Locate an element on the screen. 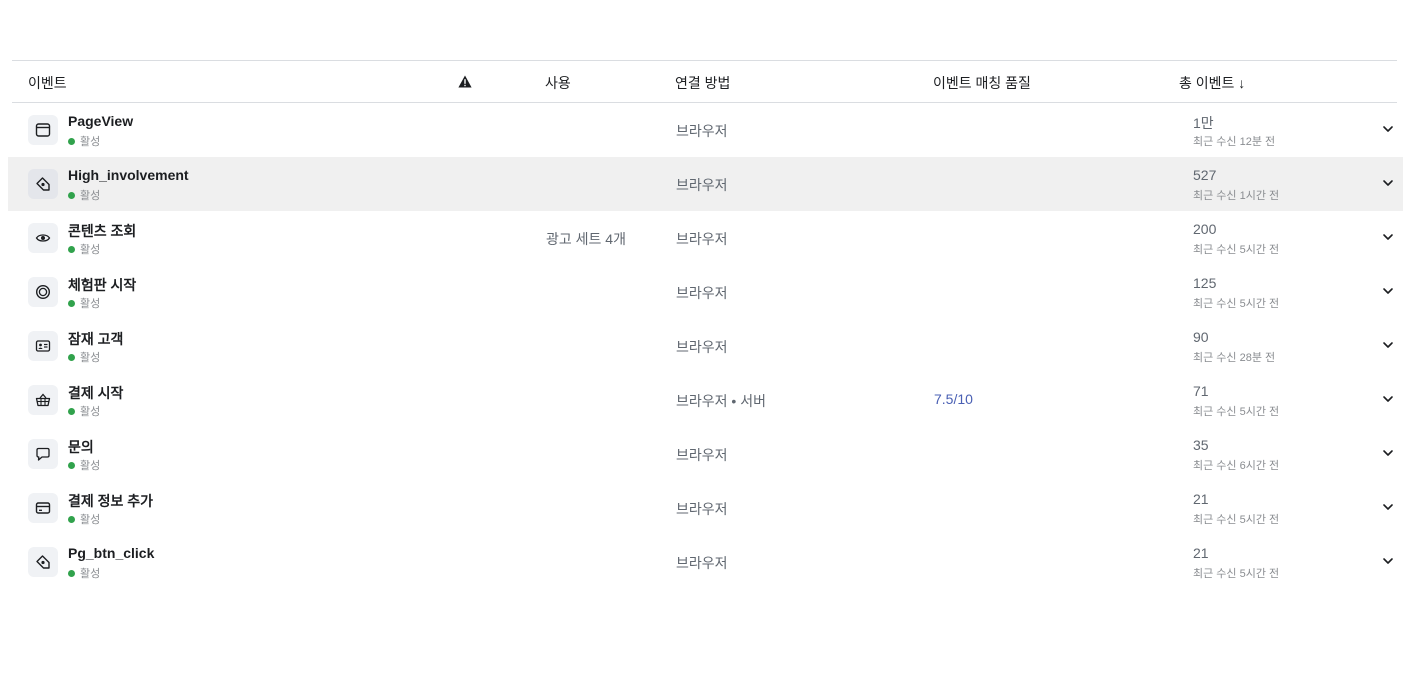 The image size is (1416, 678). connection-method: 브라우저 • 서버 is located at coordinates (721, 401).